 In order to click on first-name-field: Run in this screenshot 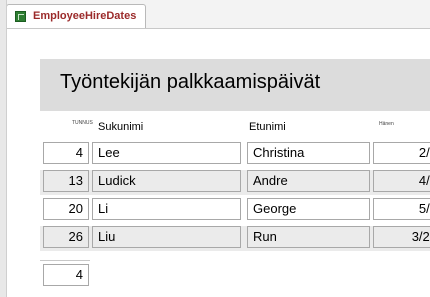, I will do `click(308, 237)`.